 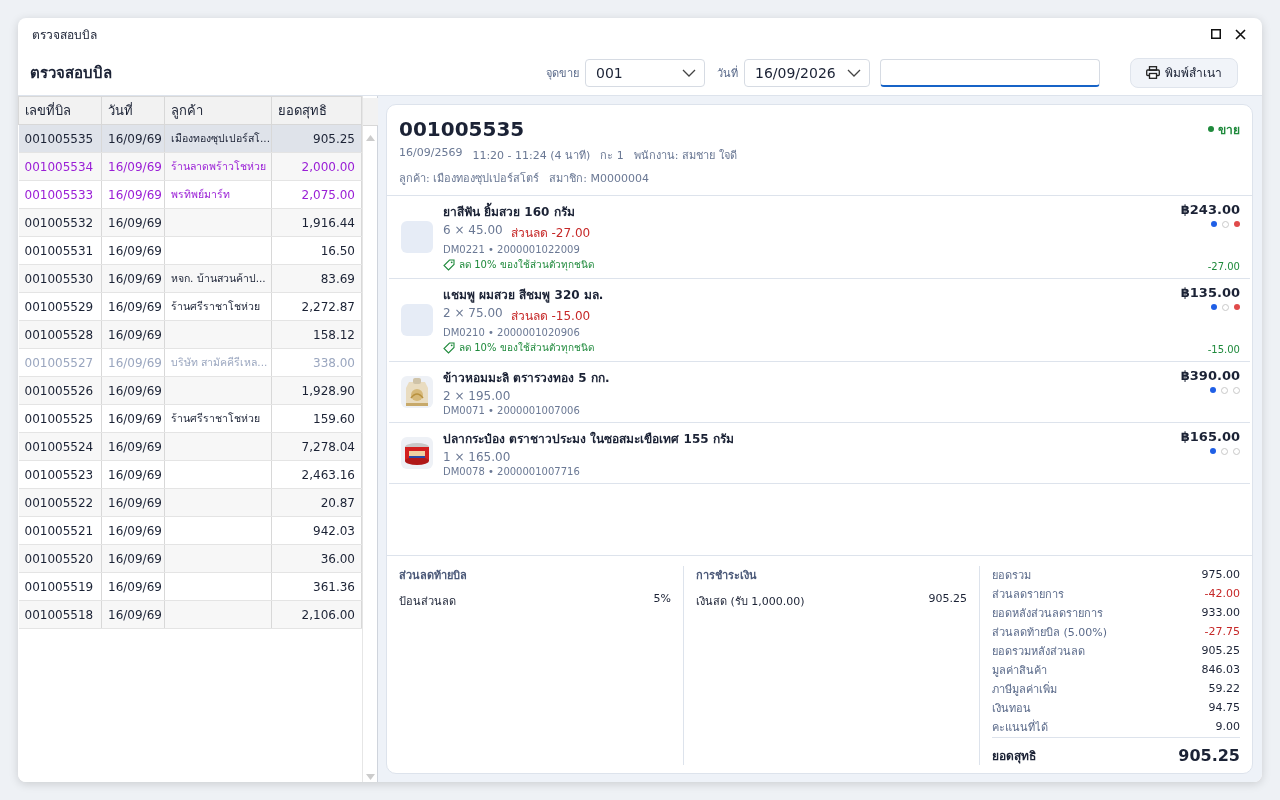 I want to click on table-cell: 1,916.44, so click(x=316, y=222).